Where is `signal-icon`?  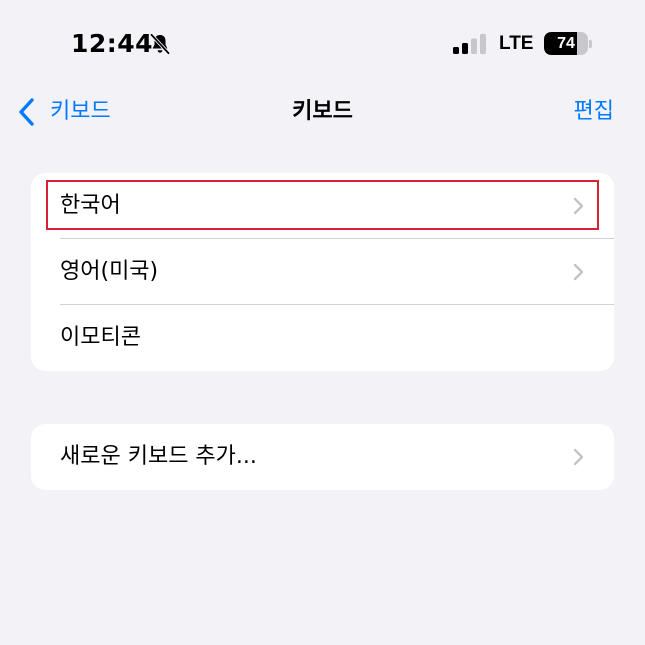 signal-icon is located at coordinates (469, 44).